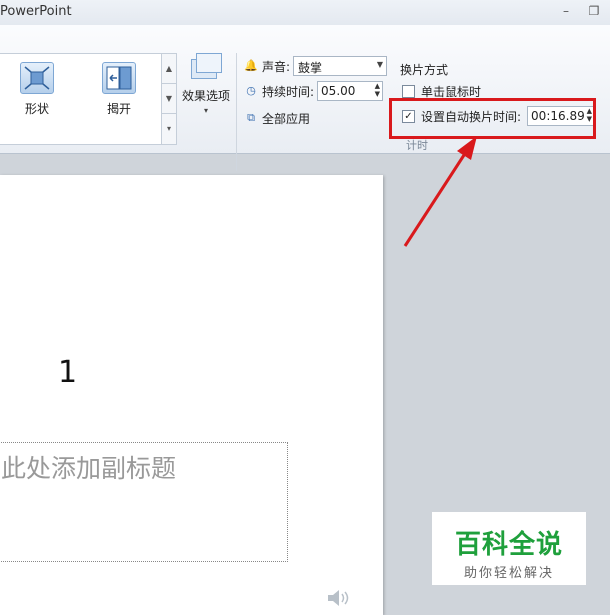 The image size is (610, 615). Describe the element at coordinates (508, 573) in the screenshot. I see `watermark-sub-text: 助你轻松解决` at that location.